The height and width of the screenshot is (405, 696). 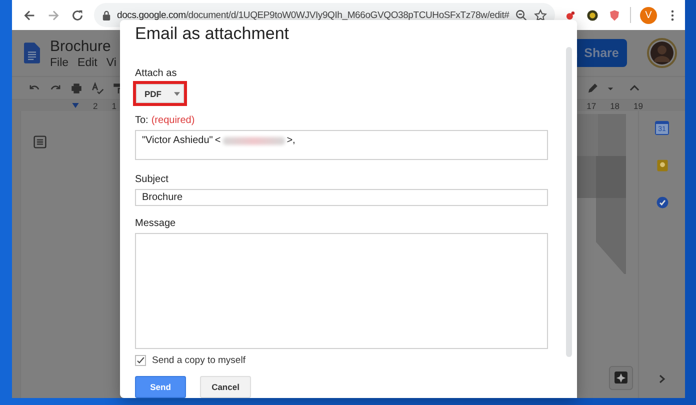 What do you see at coordinates (160, 387) in the screenshot?
I see `dialog-button: Send` at bounding box center [160, 387].